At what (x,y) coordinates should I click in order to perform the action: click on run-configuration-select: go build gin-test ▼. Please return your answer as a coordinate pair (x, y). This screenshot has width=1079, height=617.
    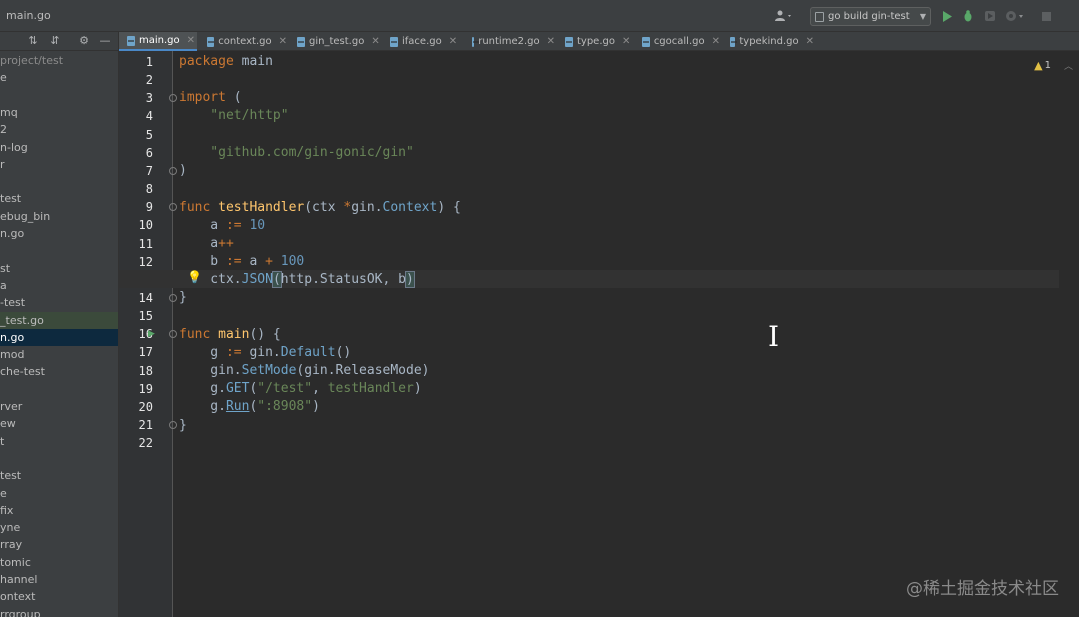
    Looking at the image, I should click on (870, 16).